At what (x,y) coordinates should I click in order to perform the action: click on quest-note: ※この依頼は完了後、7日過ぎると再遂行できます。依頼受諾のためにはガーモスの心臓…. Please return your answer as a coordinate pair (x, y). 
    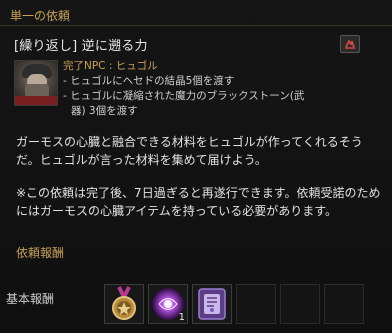
    Looking at the image, I should click on (198, 202).